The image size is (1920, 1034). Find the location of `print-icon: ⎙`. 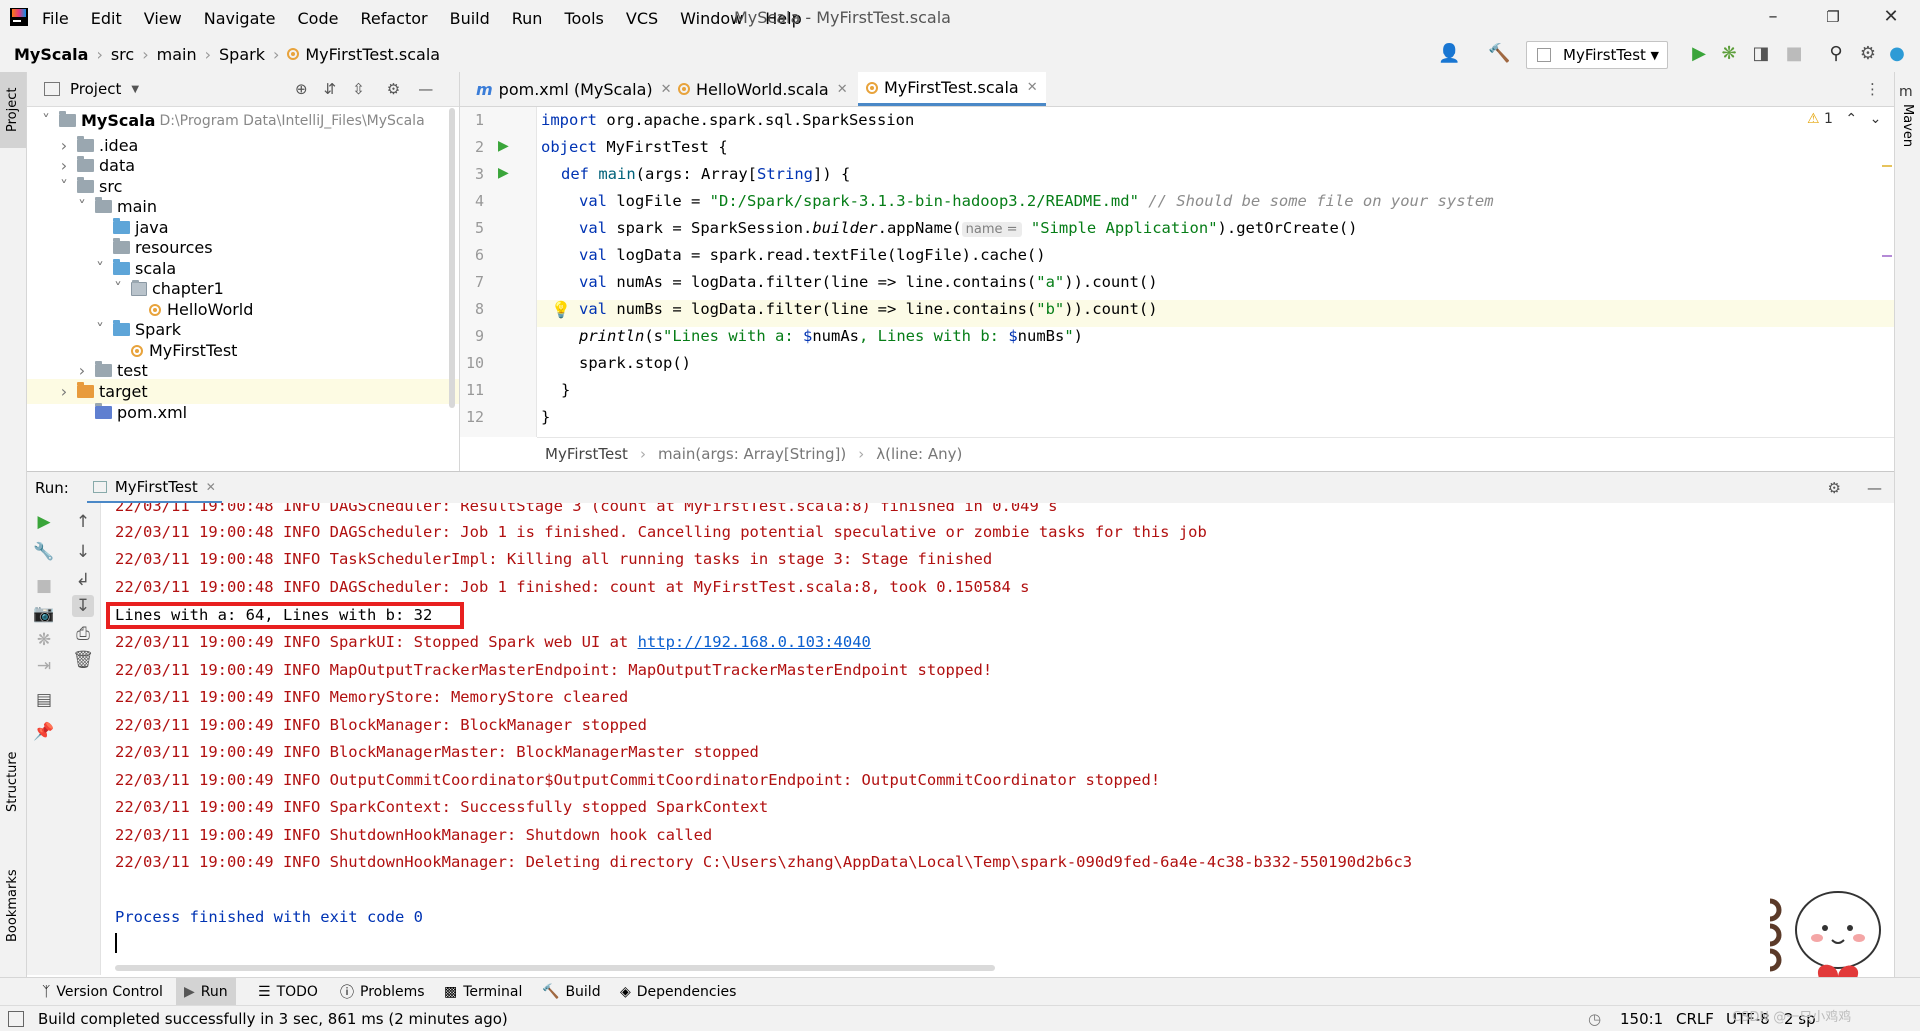

print-icon: ⎙ is located at coordinates (83, 634).